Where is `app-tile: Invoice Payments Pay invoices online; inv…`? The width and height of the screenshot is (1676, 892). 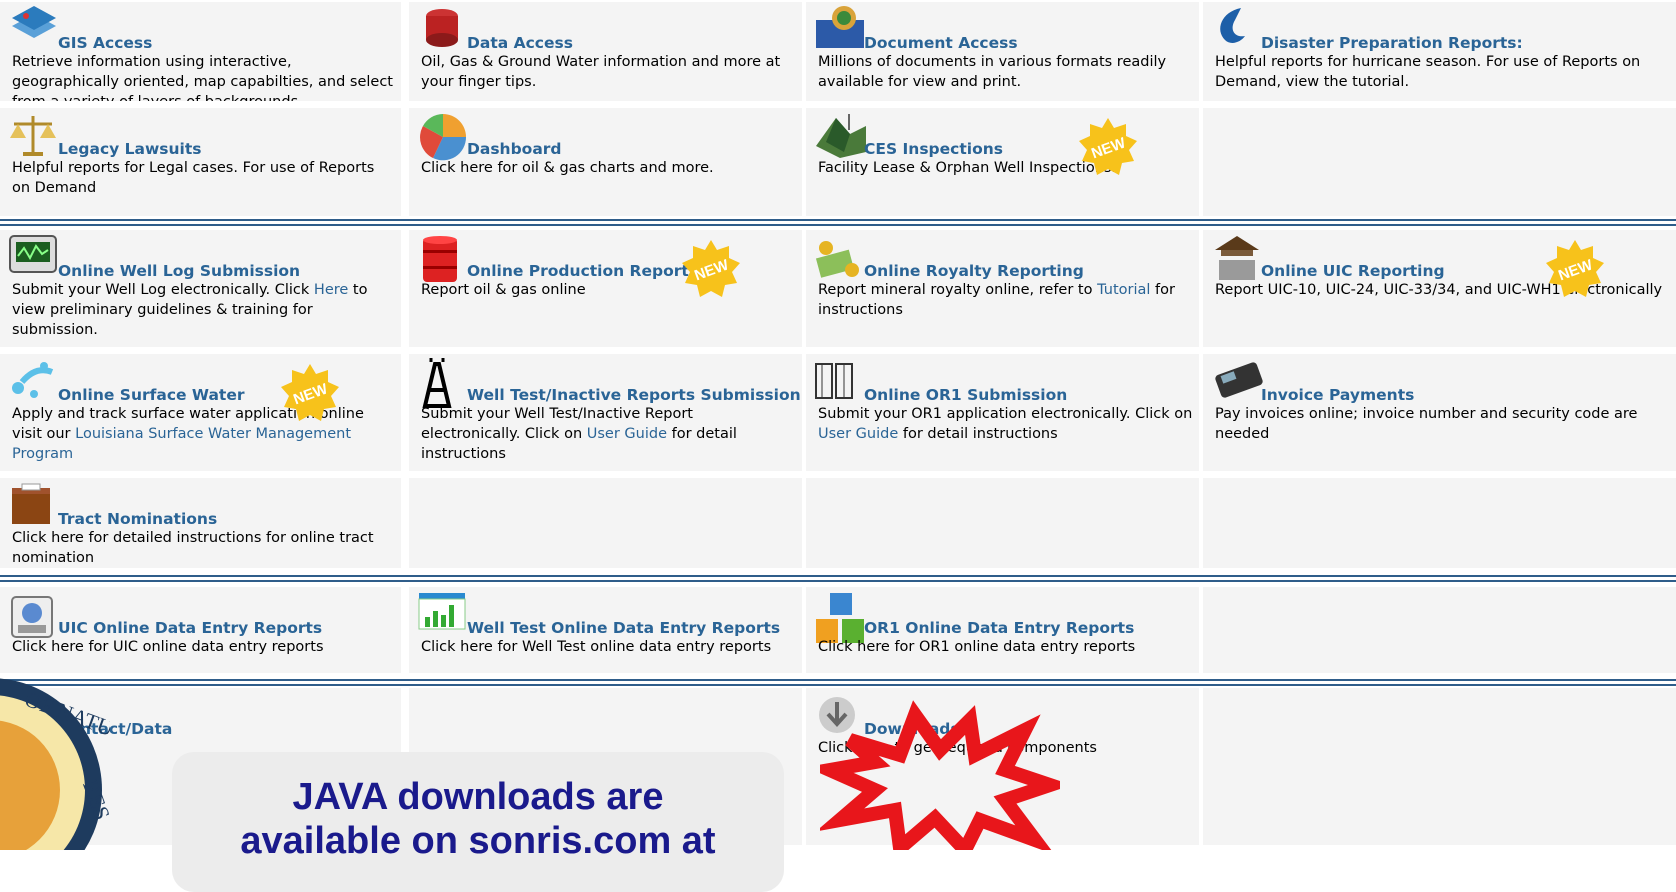 app-tile: Invoice Payments Pay invoices online; inv… is located at coordinates (1439, 412).